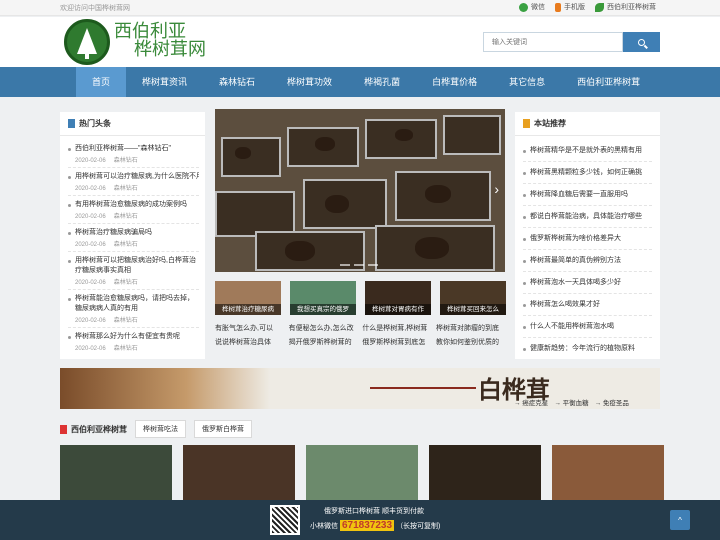 The width and height of the screenshot is (720, 540). I want to click on hot-item-title: 桦树茸治疗糖尿病骗局吗, so click(133, 233).